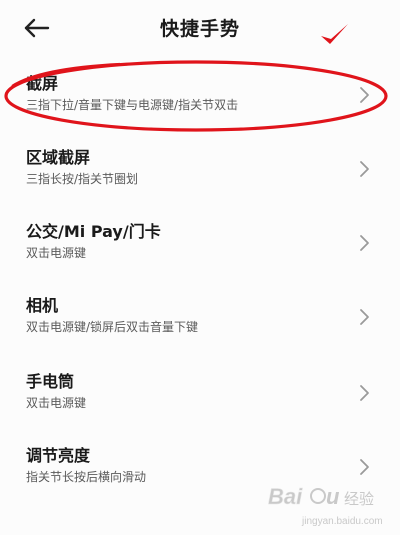 Image resolution: width=400 pixels, height=535 pixels. Describe the element at coordinates (93, 231) in the screenshot. I see `gesture-item-title: 公交/Mi Pay/门卡` at that location.